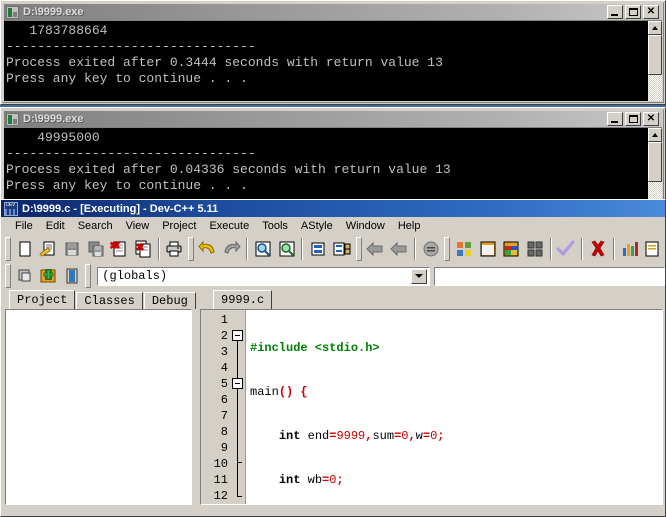  Describe the element at coordinates (169, 300) in the screenshot. I see `sidebar-tab-debug: Debug` at that location.